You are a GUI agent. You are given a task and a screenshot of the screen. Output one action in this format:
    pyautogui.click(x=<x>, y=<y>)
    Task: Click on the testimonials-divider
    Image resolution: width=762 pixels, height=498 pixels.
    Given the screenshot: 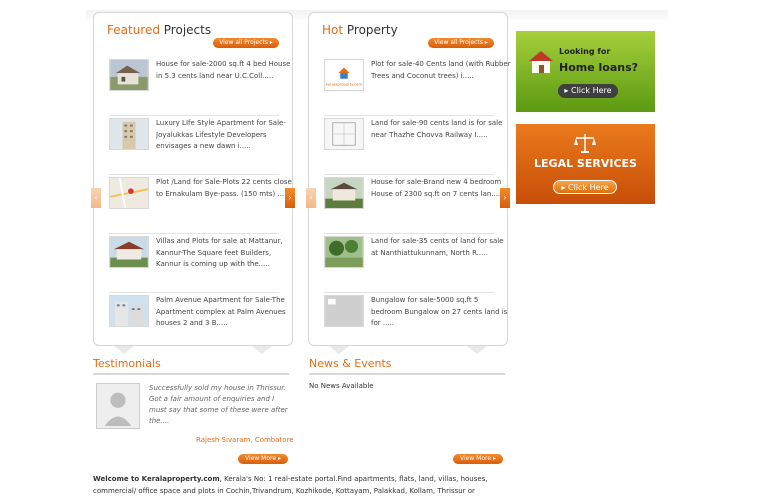 What is the action you would take?
    pyautogui.click(x=191, y=374)
    